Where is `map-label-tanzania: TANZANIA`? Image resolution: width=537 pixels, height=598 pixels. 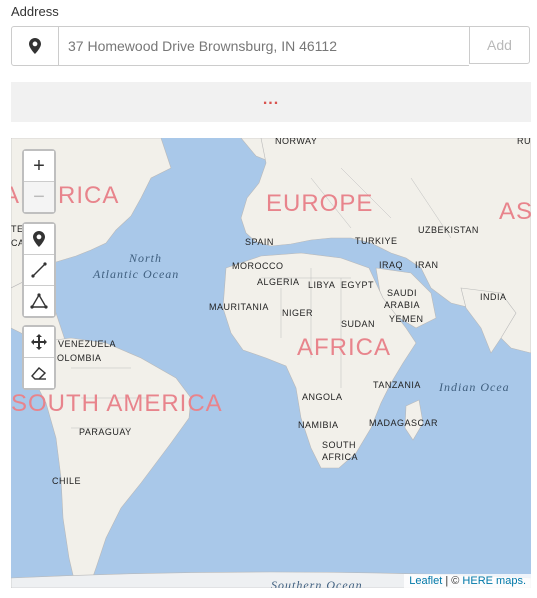 map-label-tanzania: TANZANIA is located at coordinates (397, 385).